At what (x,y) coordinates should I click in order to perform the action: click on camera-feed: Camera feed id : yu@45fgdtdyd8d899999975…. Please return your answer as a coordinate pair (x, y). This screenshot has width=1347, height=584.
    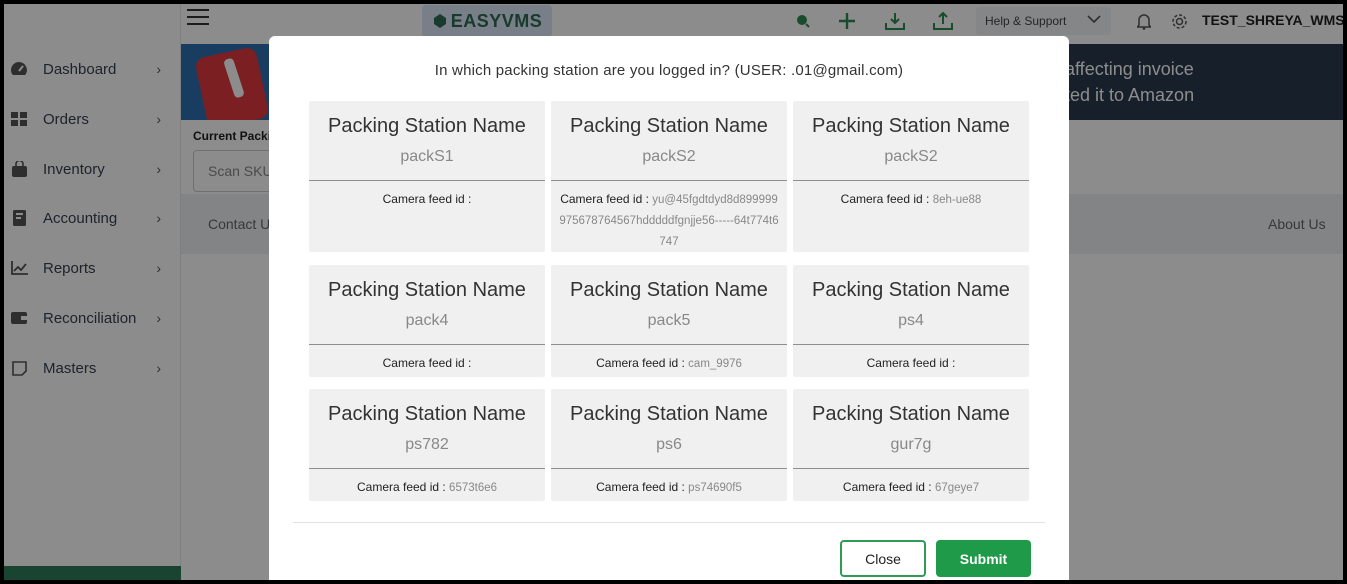
    Looking at the image, I should click on (669, 220).